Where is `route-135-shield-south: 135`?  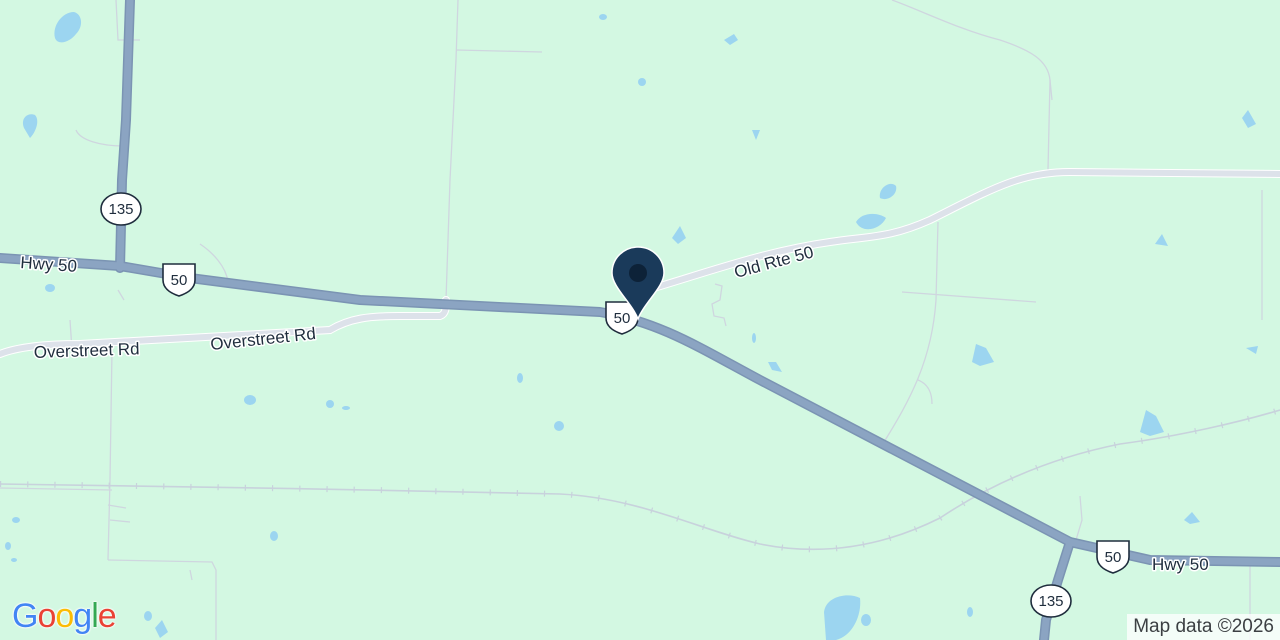 route-135-shield-south: 135 is located at coordinates (1051, 601).